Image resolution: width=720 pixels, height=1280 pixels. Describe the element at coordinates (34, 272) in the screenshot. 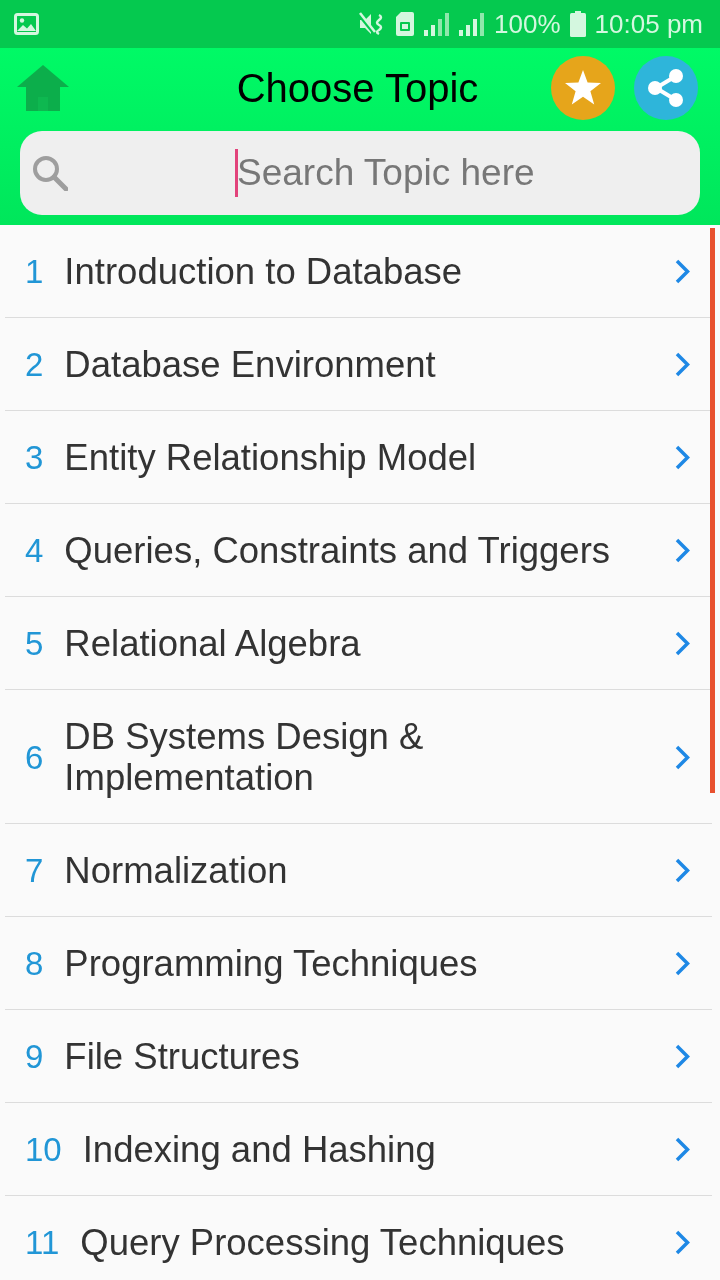

I see `topic-number: 1` at that location.